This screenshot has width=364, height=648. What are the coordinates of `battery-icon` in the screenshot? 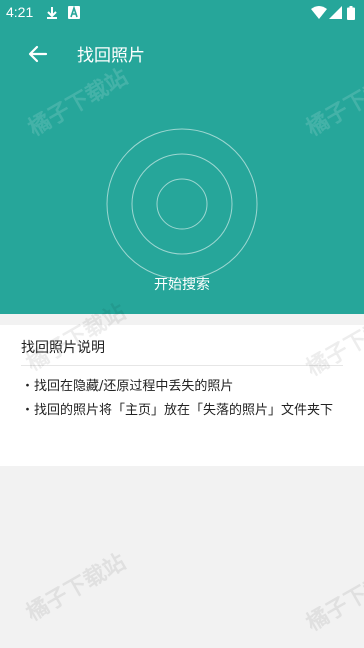 It's located at (351, 13).